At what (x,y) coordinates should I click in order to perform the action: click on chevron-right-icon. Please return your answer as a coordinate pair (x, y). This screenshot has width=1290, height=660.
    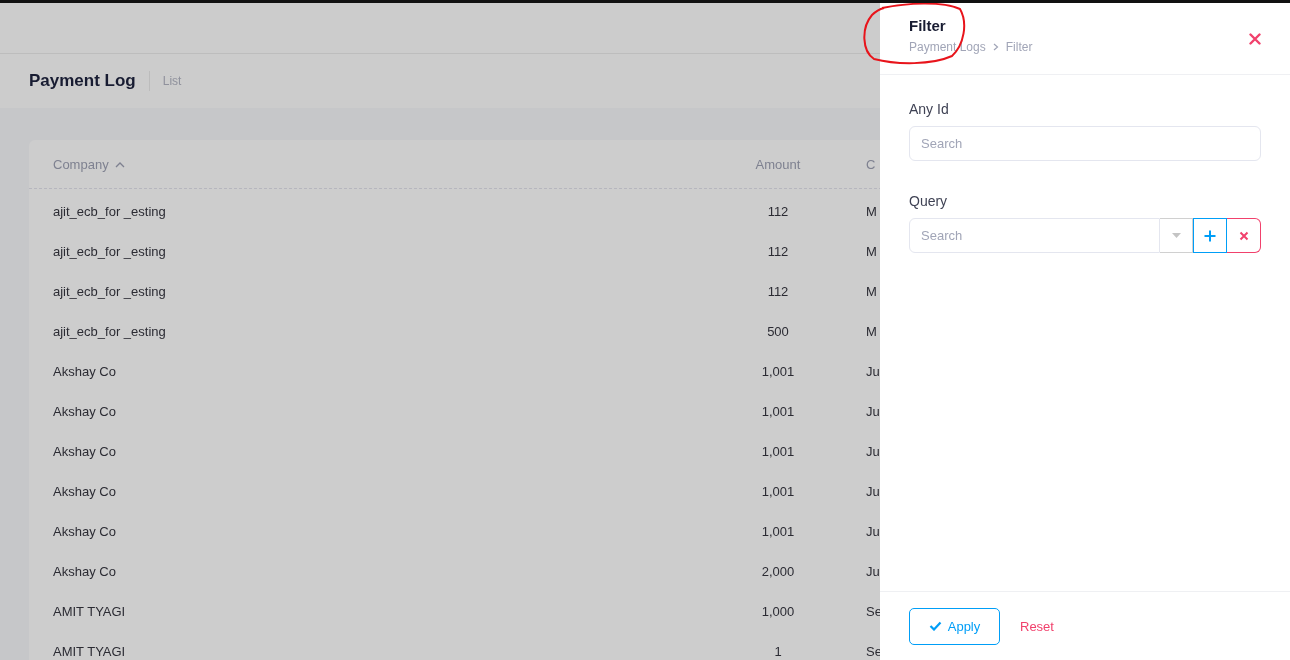
    Looking at the image, I should click on (995, 47).